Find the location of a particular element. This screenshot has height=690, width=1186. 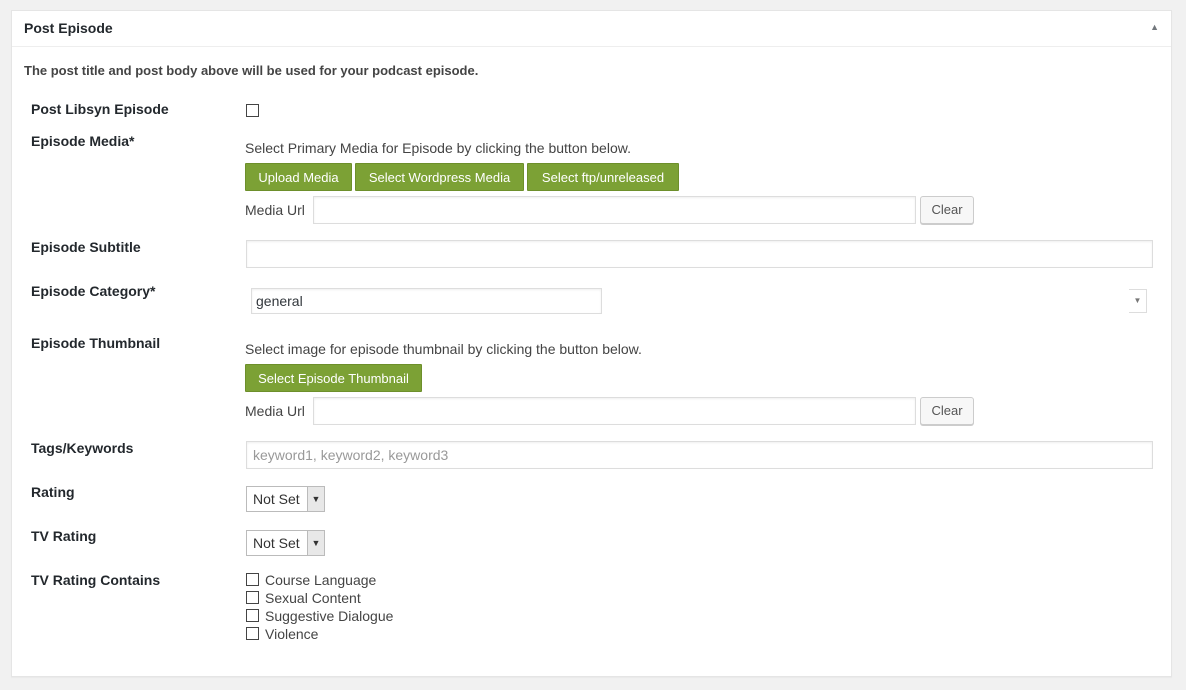

suggestive-dialogue-label: Suggestive Dialogue is located at coordinates (329, 616).